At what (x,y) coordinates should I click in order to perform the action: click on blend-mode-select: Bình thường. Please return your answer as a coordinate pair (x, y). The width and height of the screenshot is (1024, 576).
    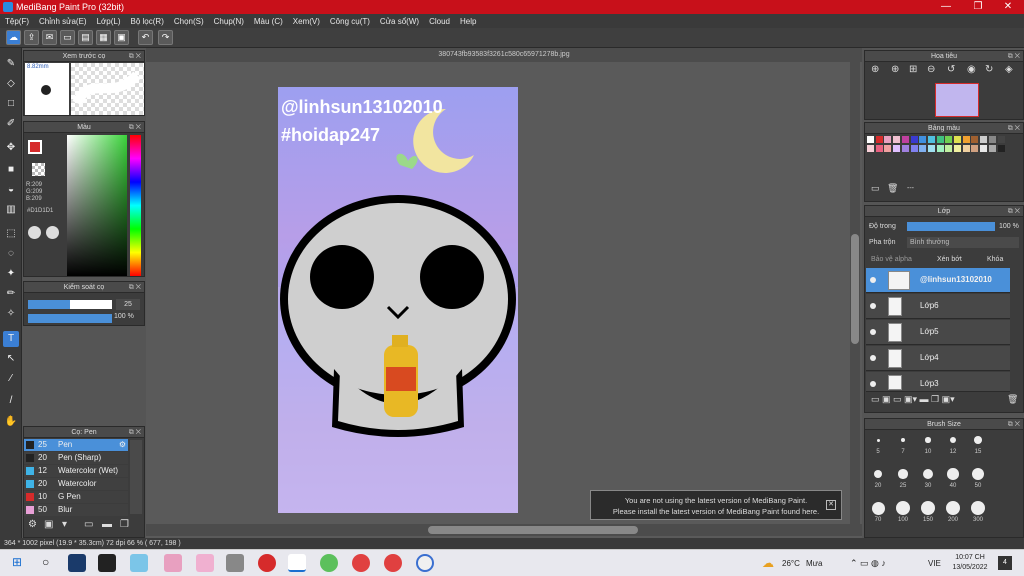
    Looking at the image, I should click on (963, 242).